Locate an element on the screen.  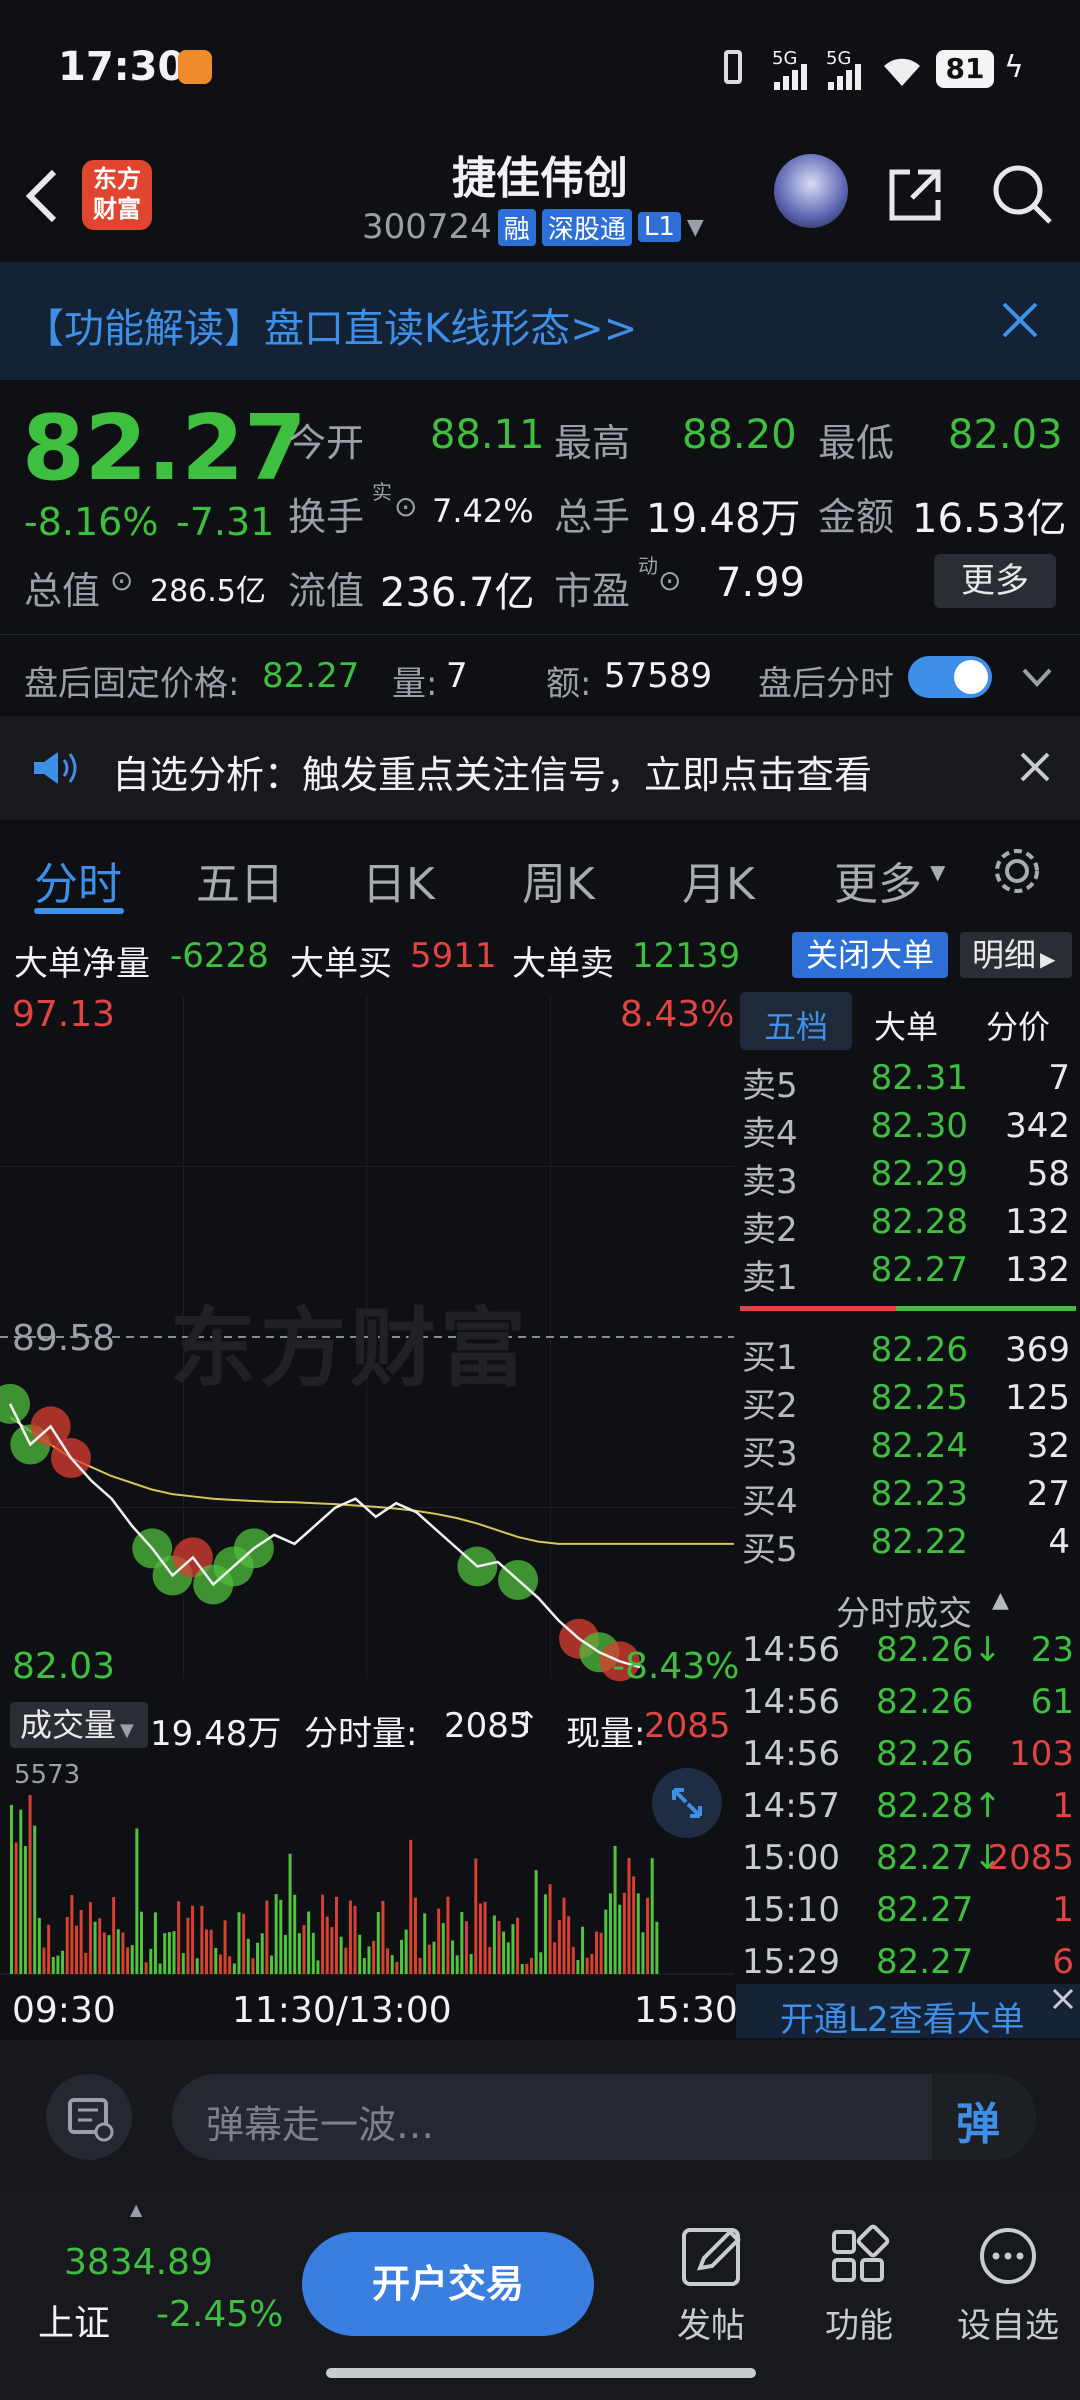
volume-chart-svg is located at coordinates (367, 1869).